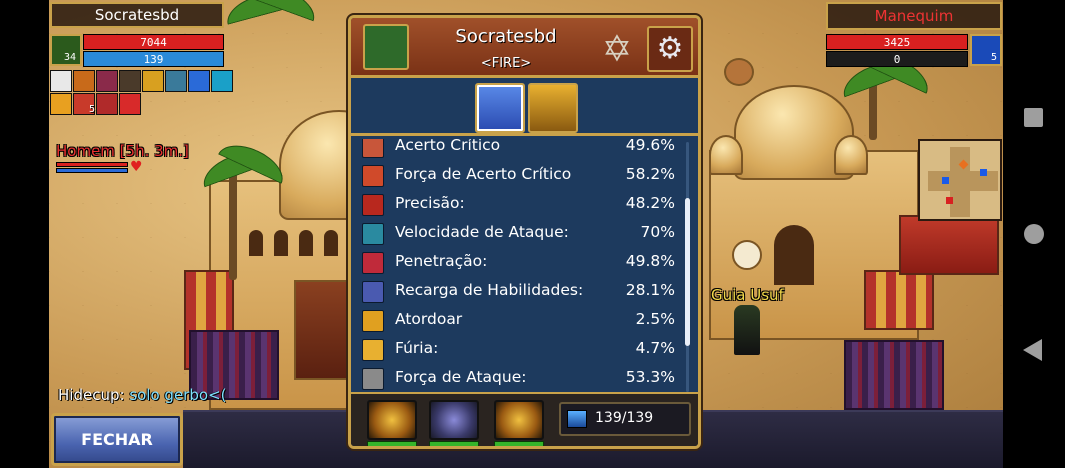 This screenshot has width=1065, height=468. I want to click on chat-line: Hidecup: solo gerbo<(, so click(142, 395).